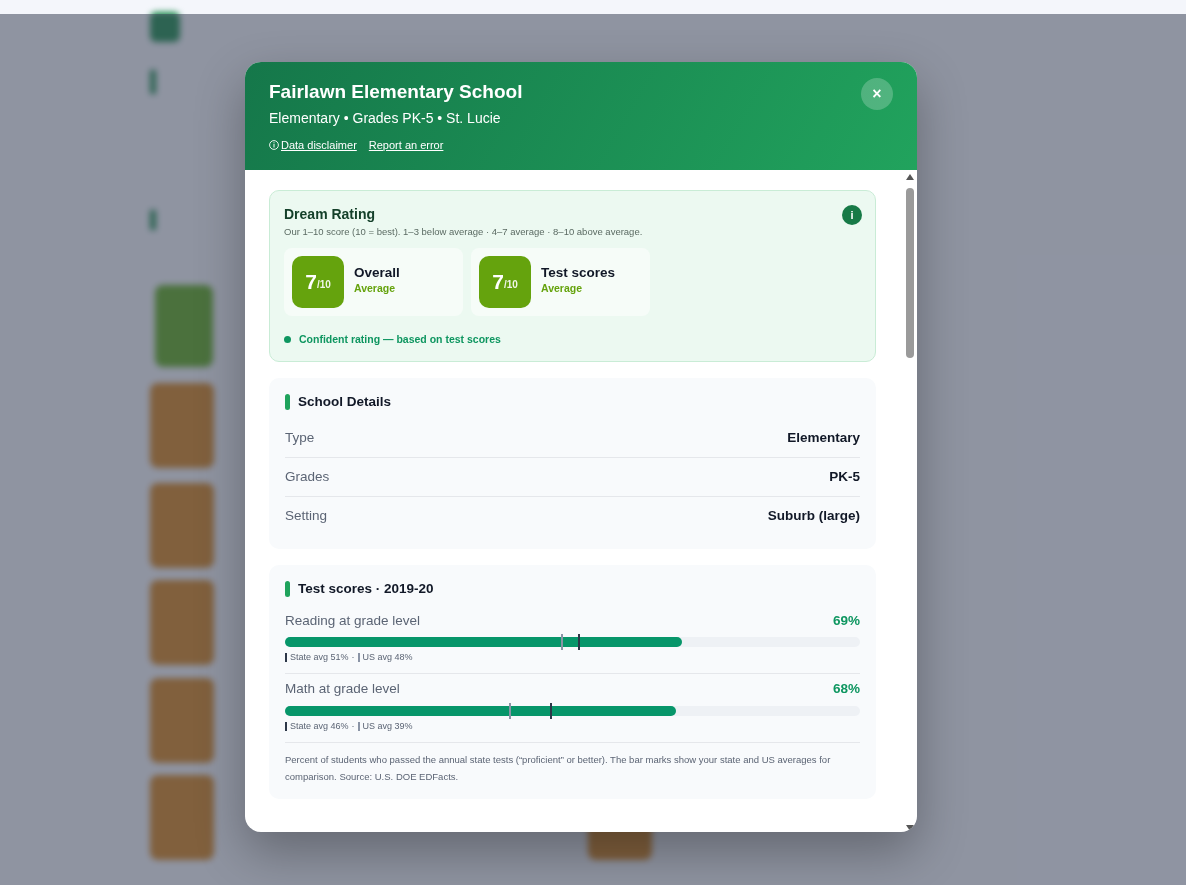 The height and width of the screenshot is (885, 1186). What do you see at coordinates (306, 516) in the screenshot?
I see `detail-label: Setting` at bounding box center [306, 516].